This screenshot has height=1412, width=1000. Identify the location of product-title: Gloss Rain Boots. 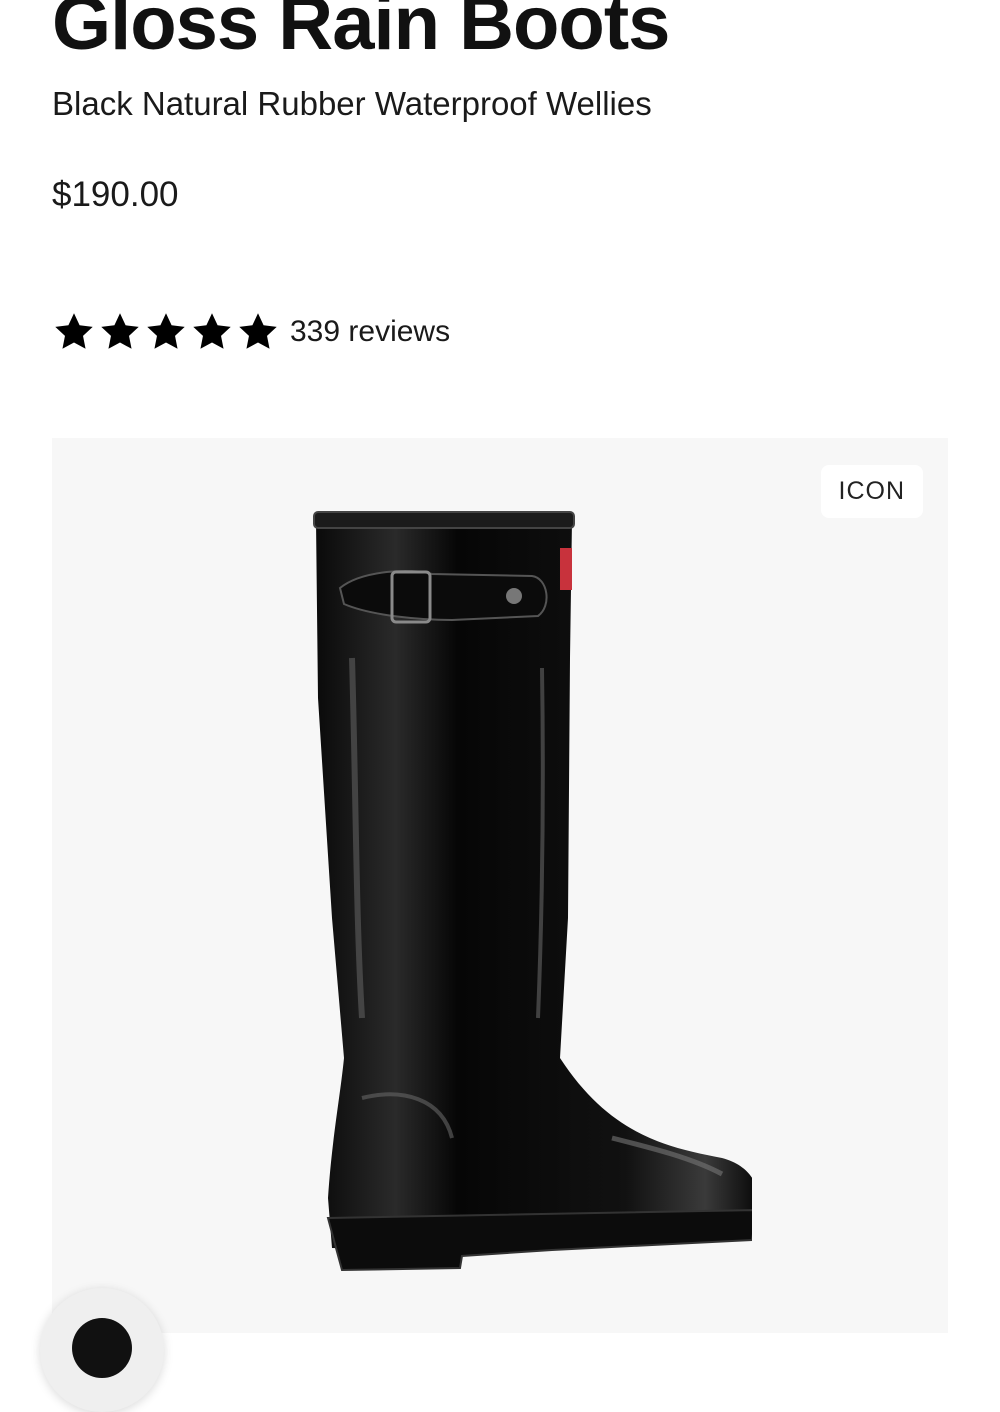
(361, 33).